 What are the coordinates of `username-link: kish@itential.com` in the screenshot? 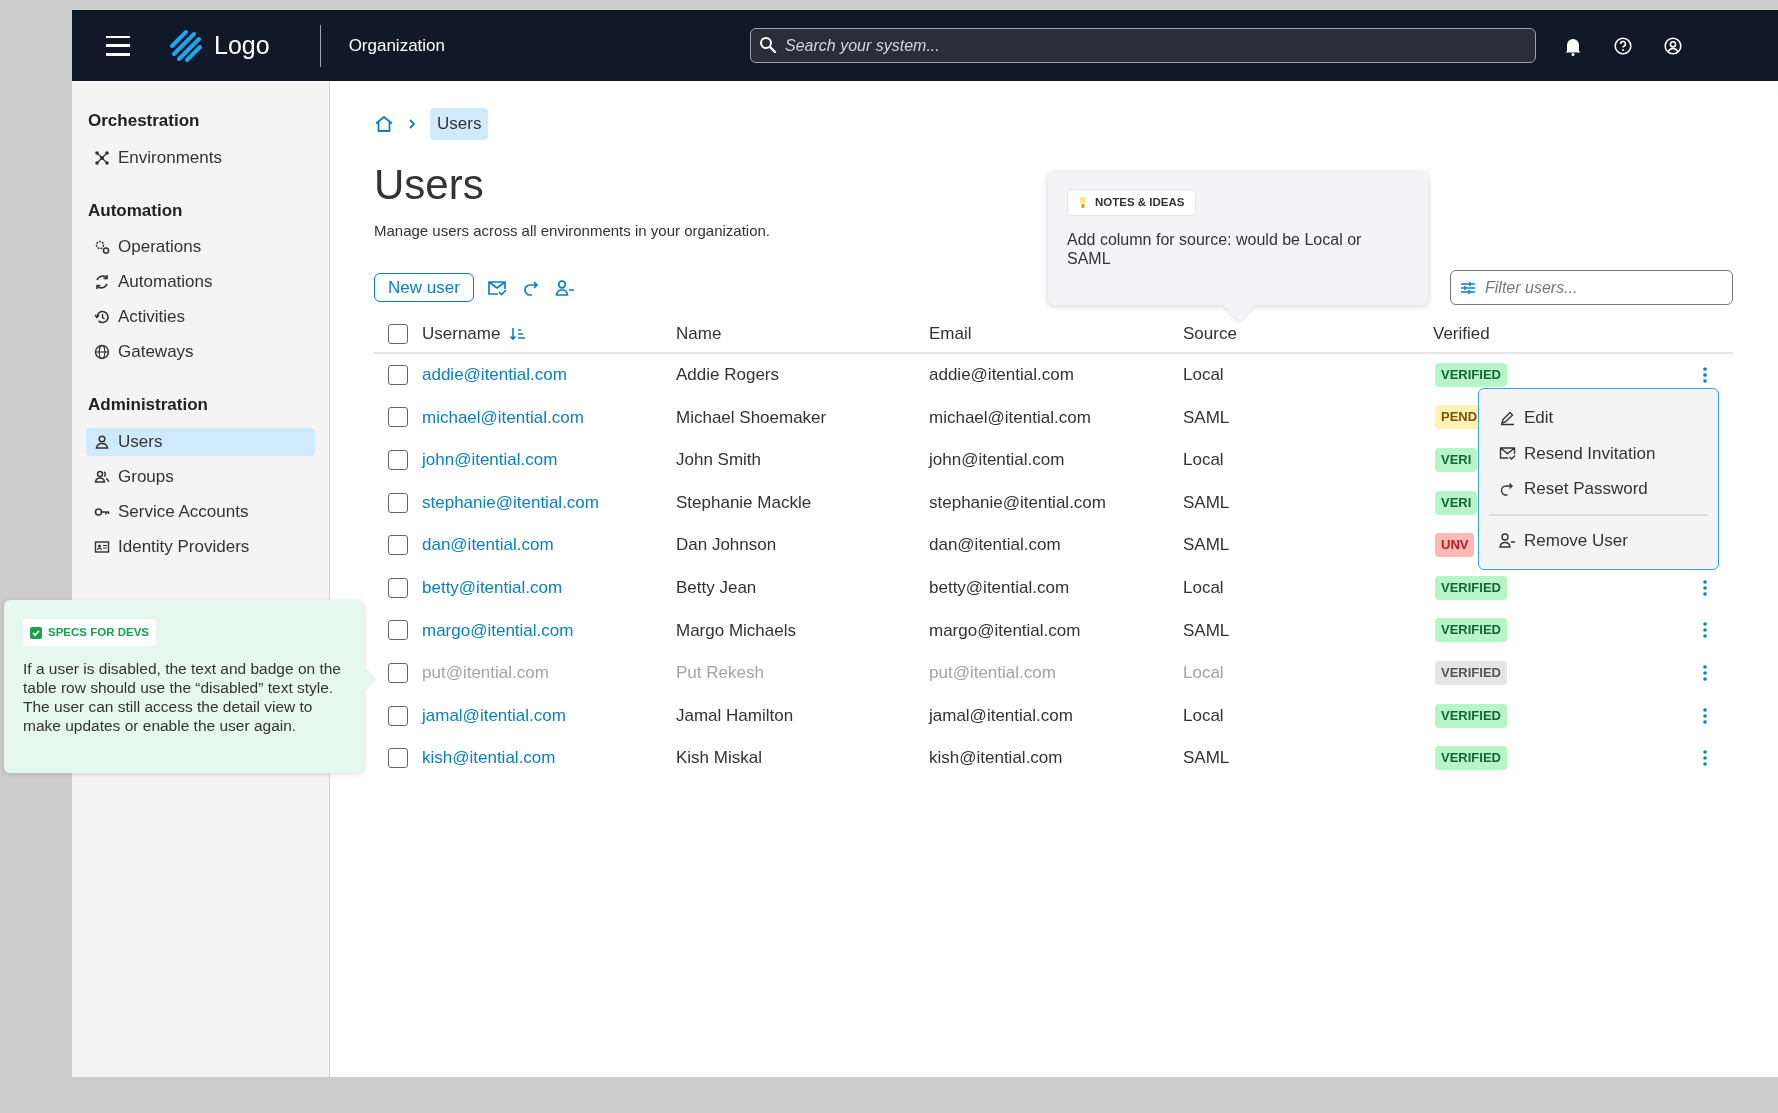 It's located at (489, 758).